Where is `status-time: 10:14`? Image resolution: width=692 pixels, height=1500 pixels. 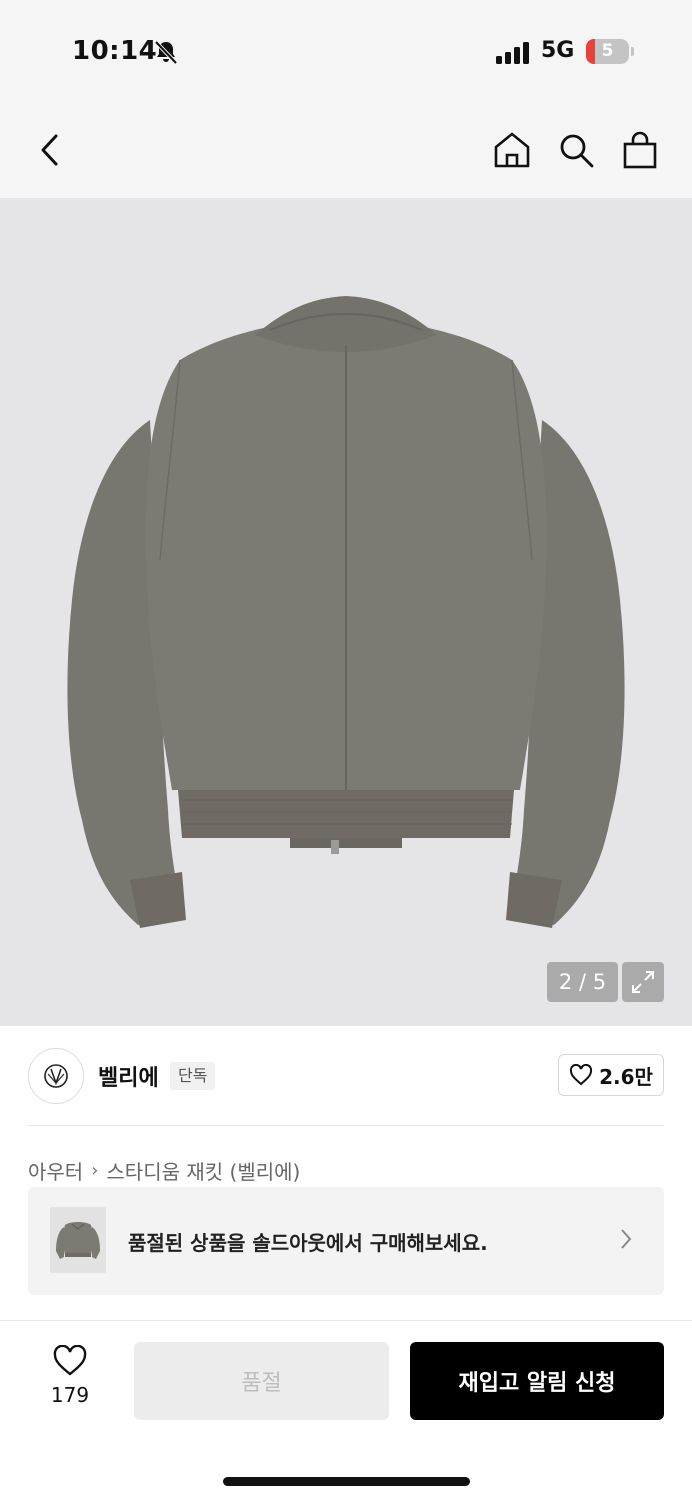 status-time: 10:14 is located at coordinates (115, 51).